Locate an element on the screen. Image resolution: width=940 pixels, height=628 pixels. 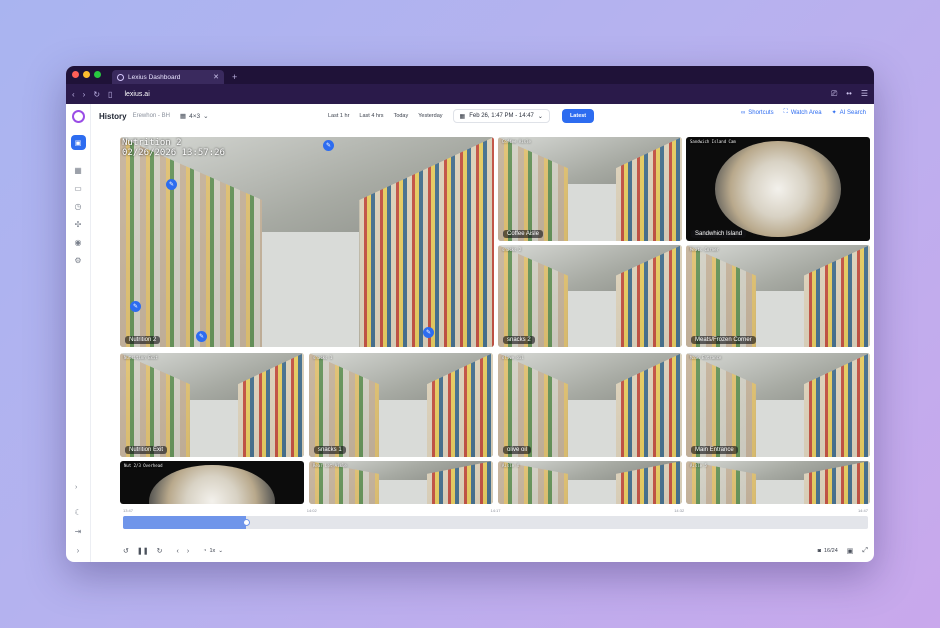
refresh-icon: ↻ is located at coordinates (160, 551).